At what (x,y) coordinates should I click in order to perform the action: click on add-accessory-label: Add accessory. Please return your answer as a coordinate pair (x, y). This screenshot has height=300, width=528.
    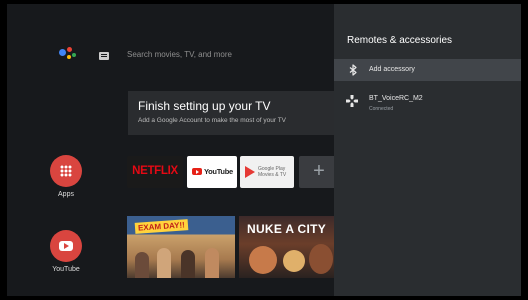
    Looking at the image, I should click on (392, 69).